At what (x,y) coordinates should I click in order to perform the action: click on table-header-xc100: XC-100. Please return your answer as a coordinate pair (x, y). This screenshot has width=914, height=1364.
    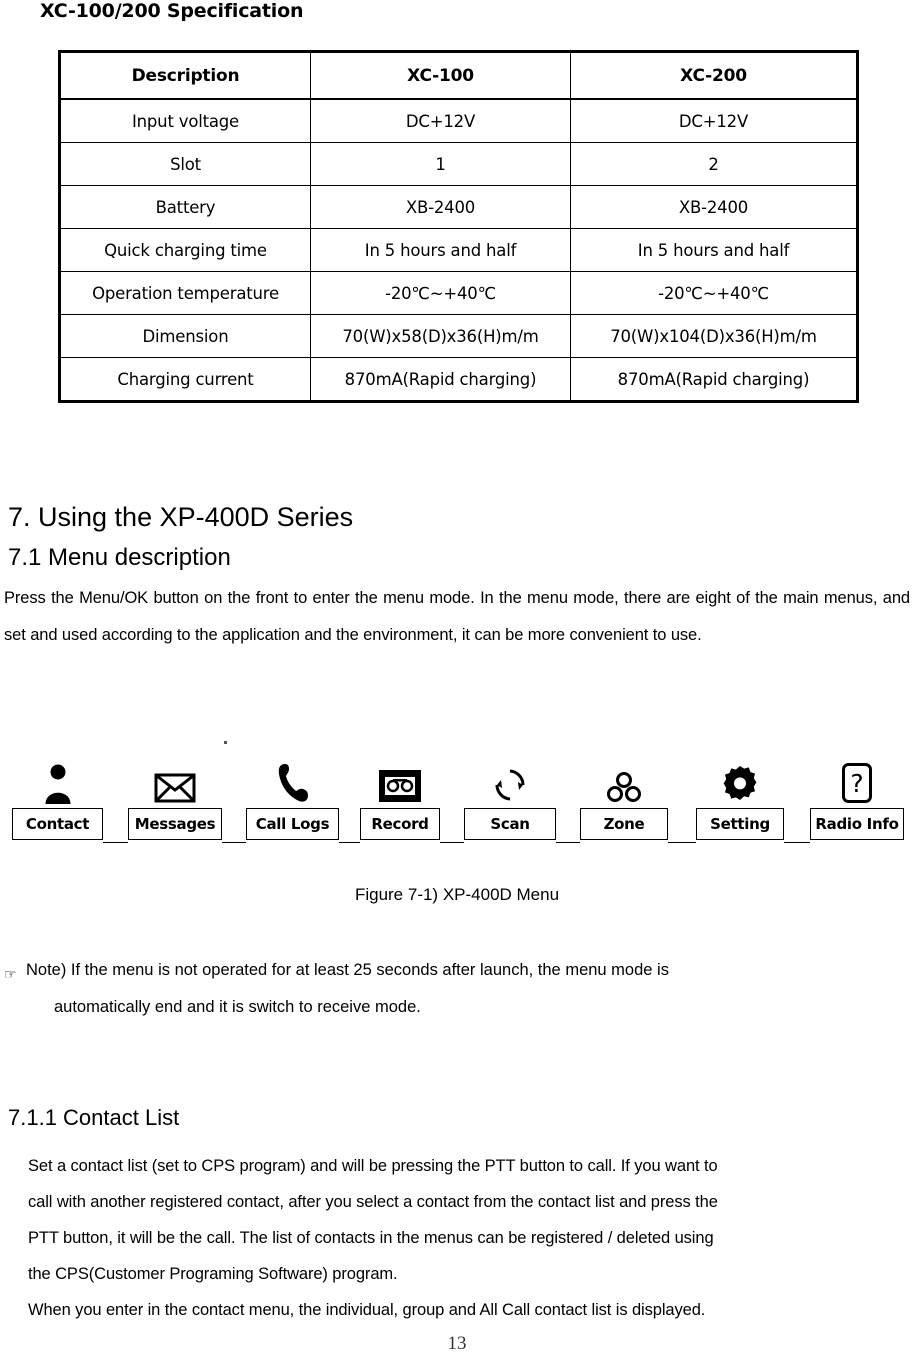
    Looking at the image, I should click on (440, 75).